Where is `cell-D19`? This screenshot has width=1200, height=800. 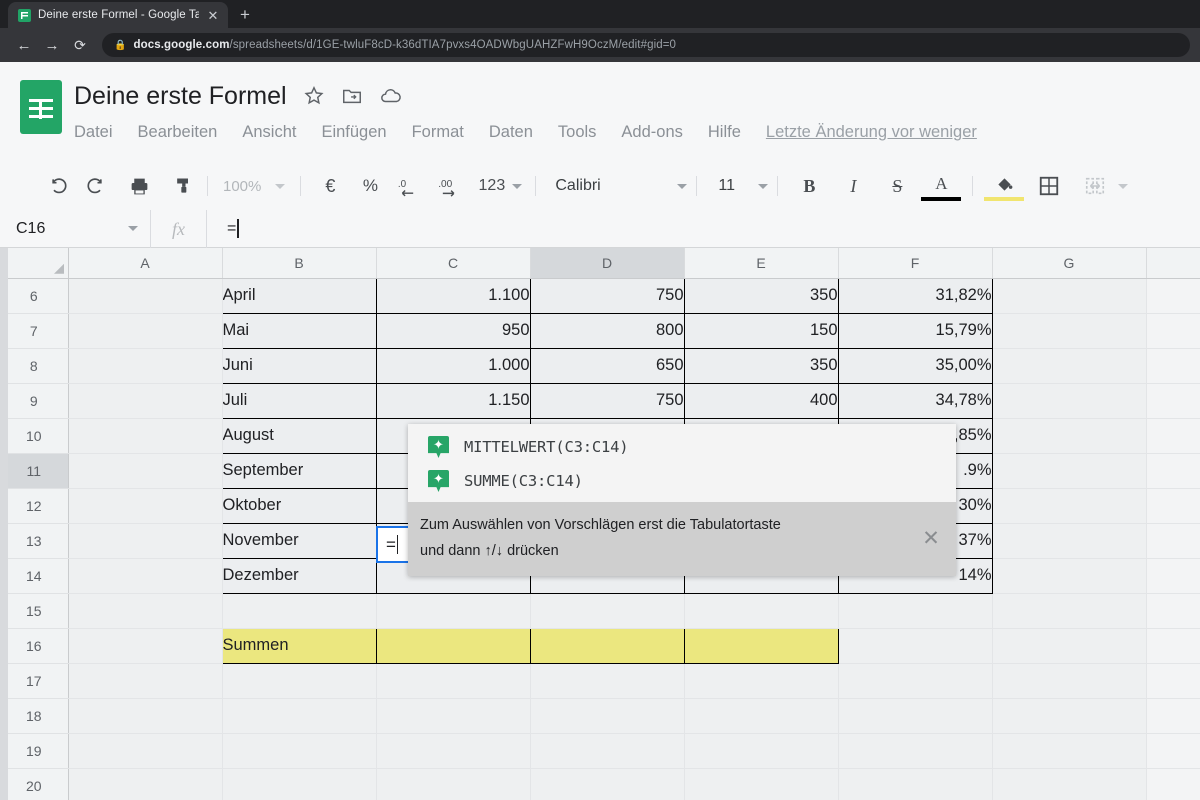 cell-D19 is located at coordinates (607, 751).